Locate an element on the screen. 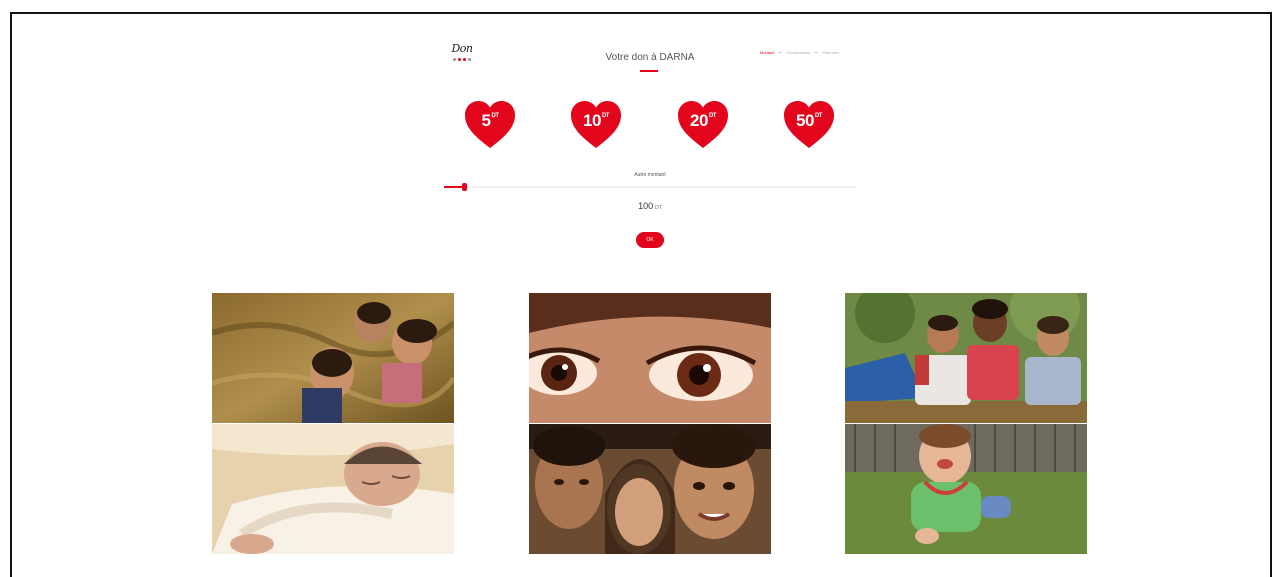 The height and width of the screenshot is (577, 1282). amount-10-button: 10DT is located at coordinates (596, 125).